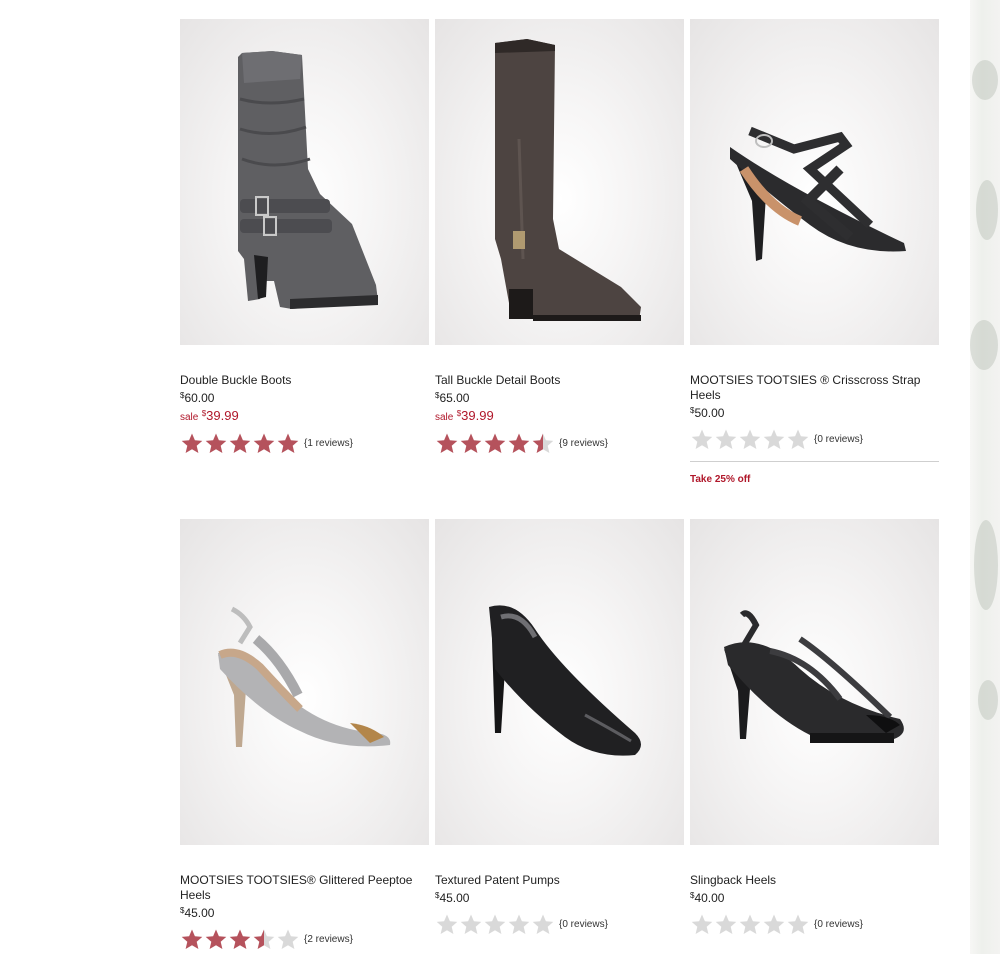 The height and width of the screenshot is (954, 1000). Describe the element at coordinates (452, 398) in the screenshot. I see `original-price: $65.00` at that location.